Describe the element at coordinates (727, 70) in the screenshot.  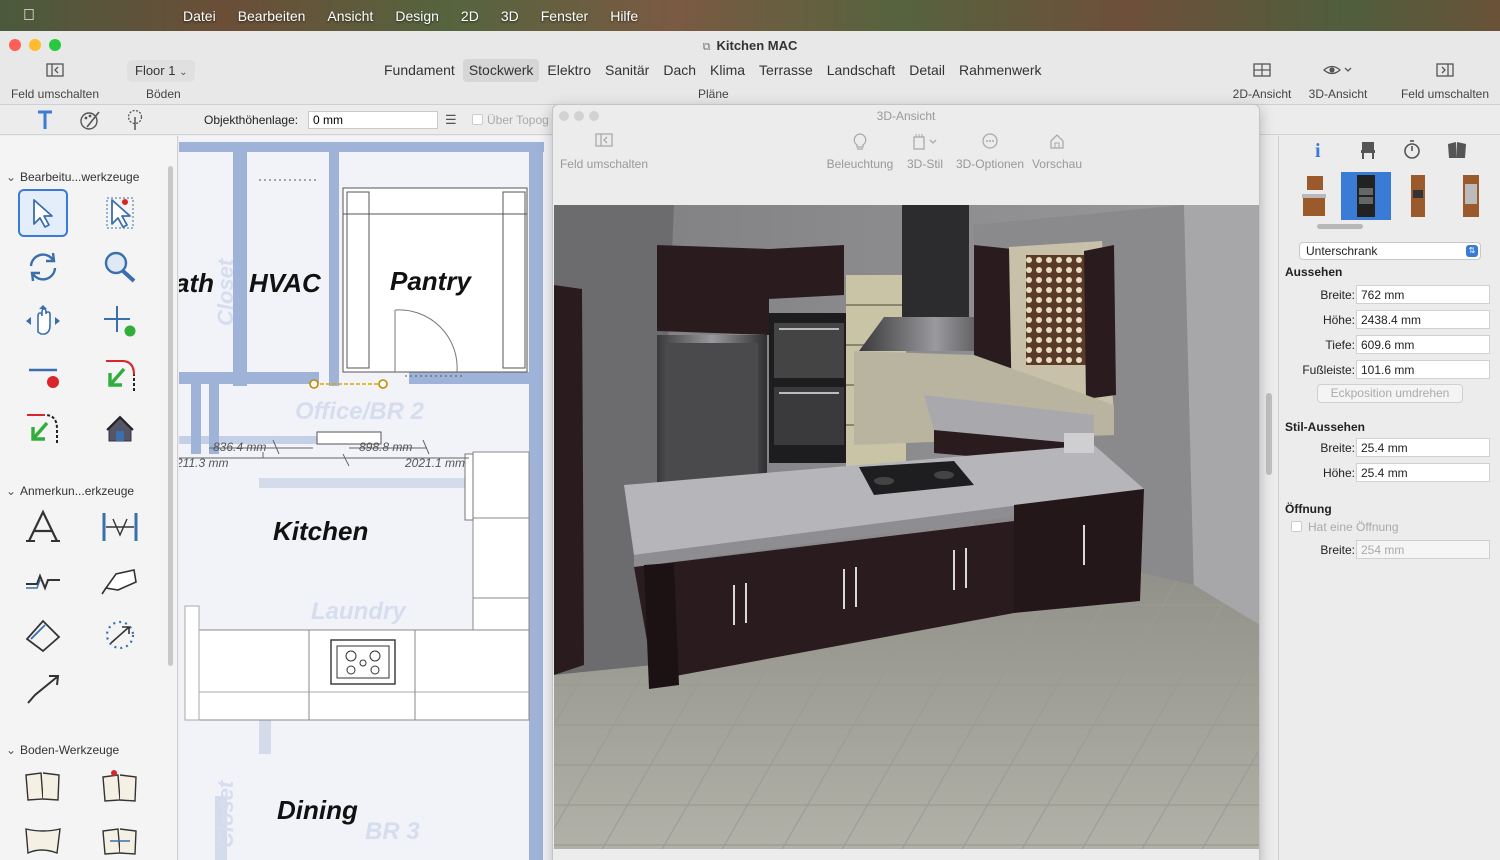
I see `tab-klima: Klima` at that location.